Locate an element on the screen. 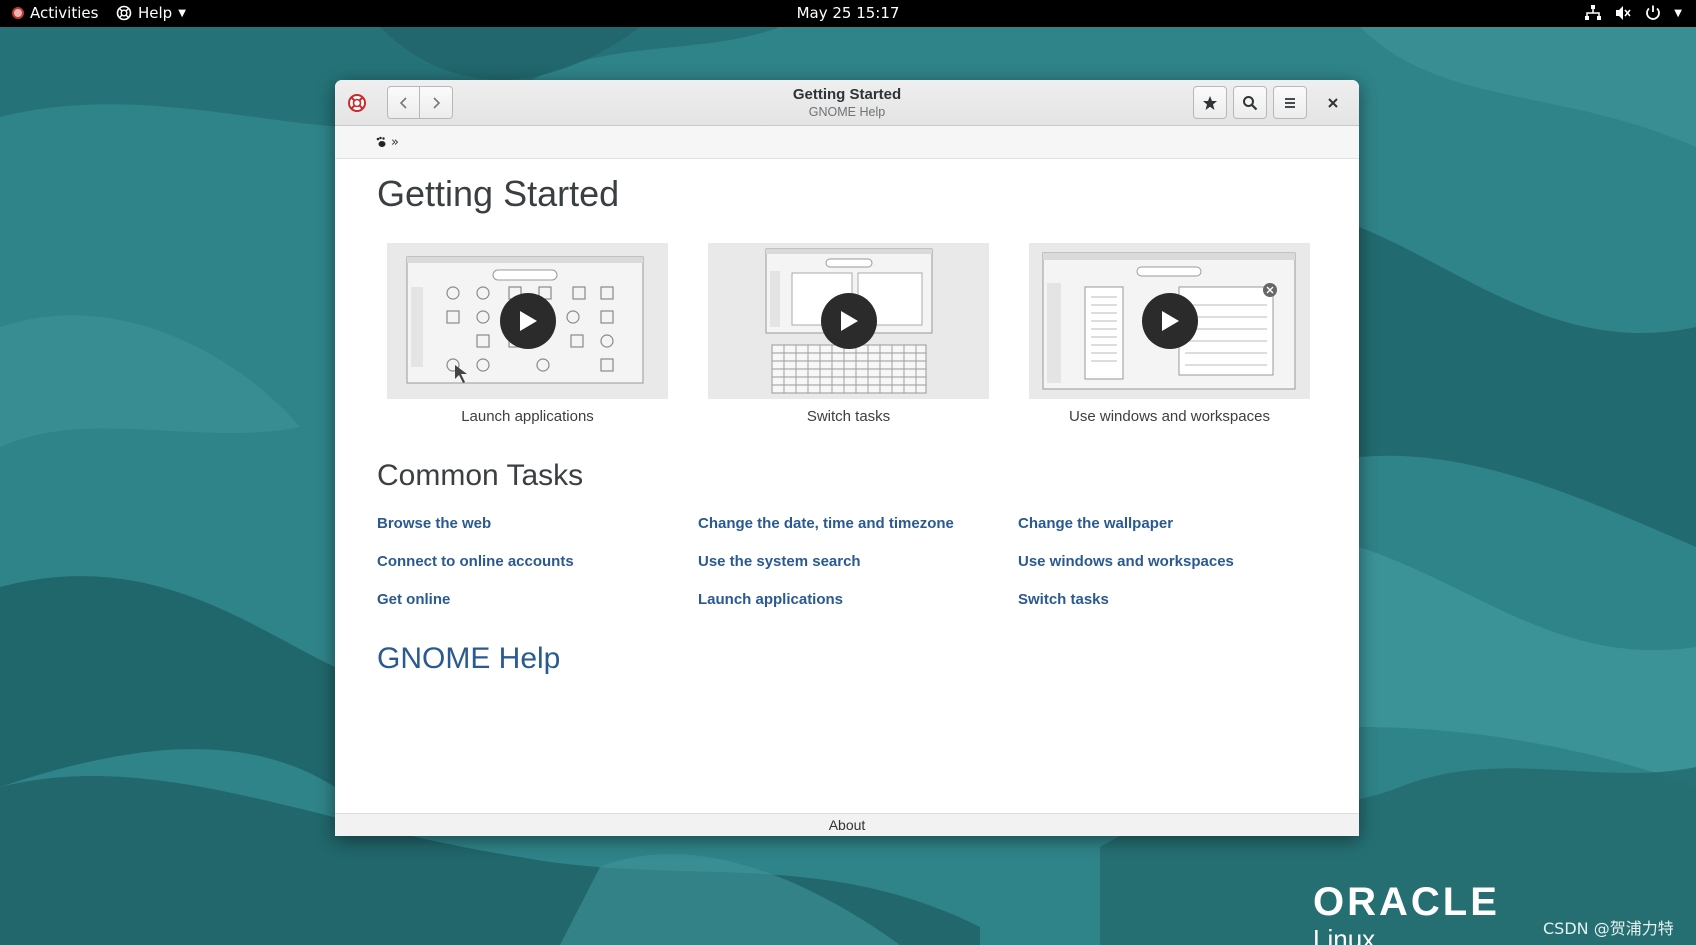  gnome-foot-icon is located at coordinates (381, 142).